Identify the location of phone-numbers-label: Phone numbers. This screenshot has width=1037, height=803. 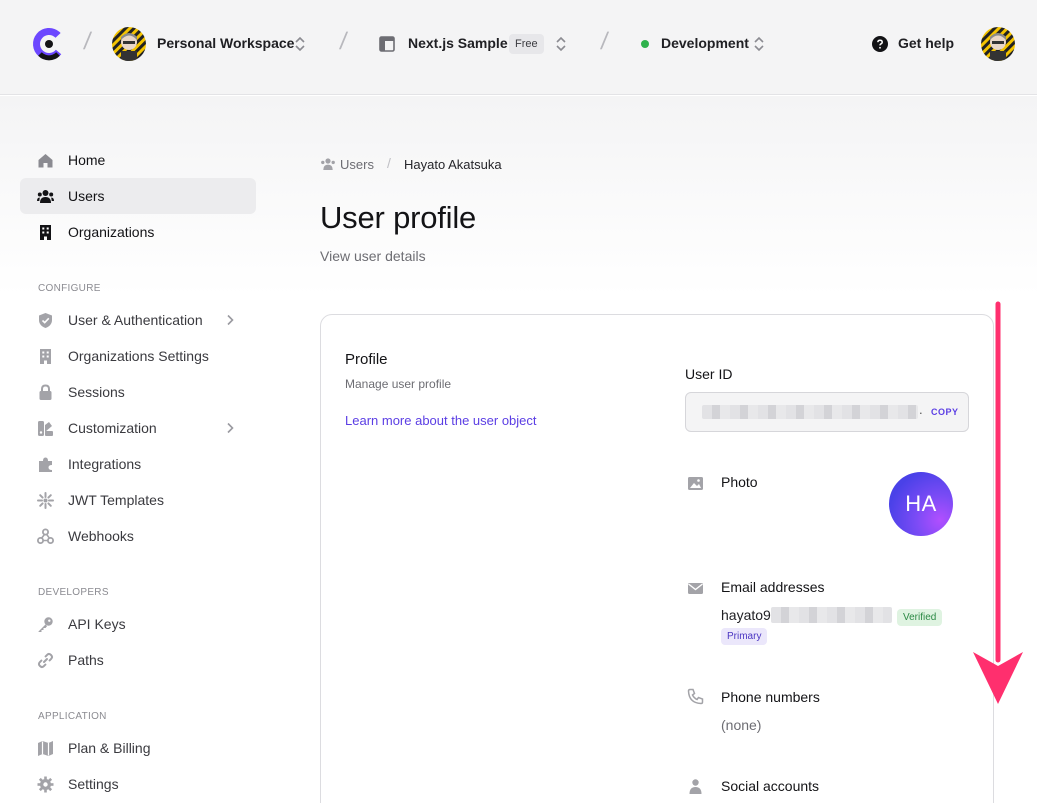
(770, 697).